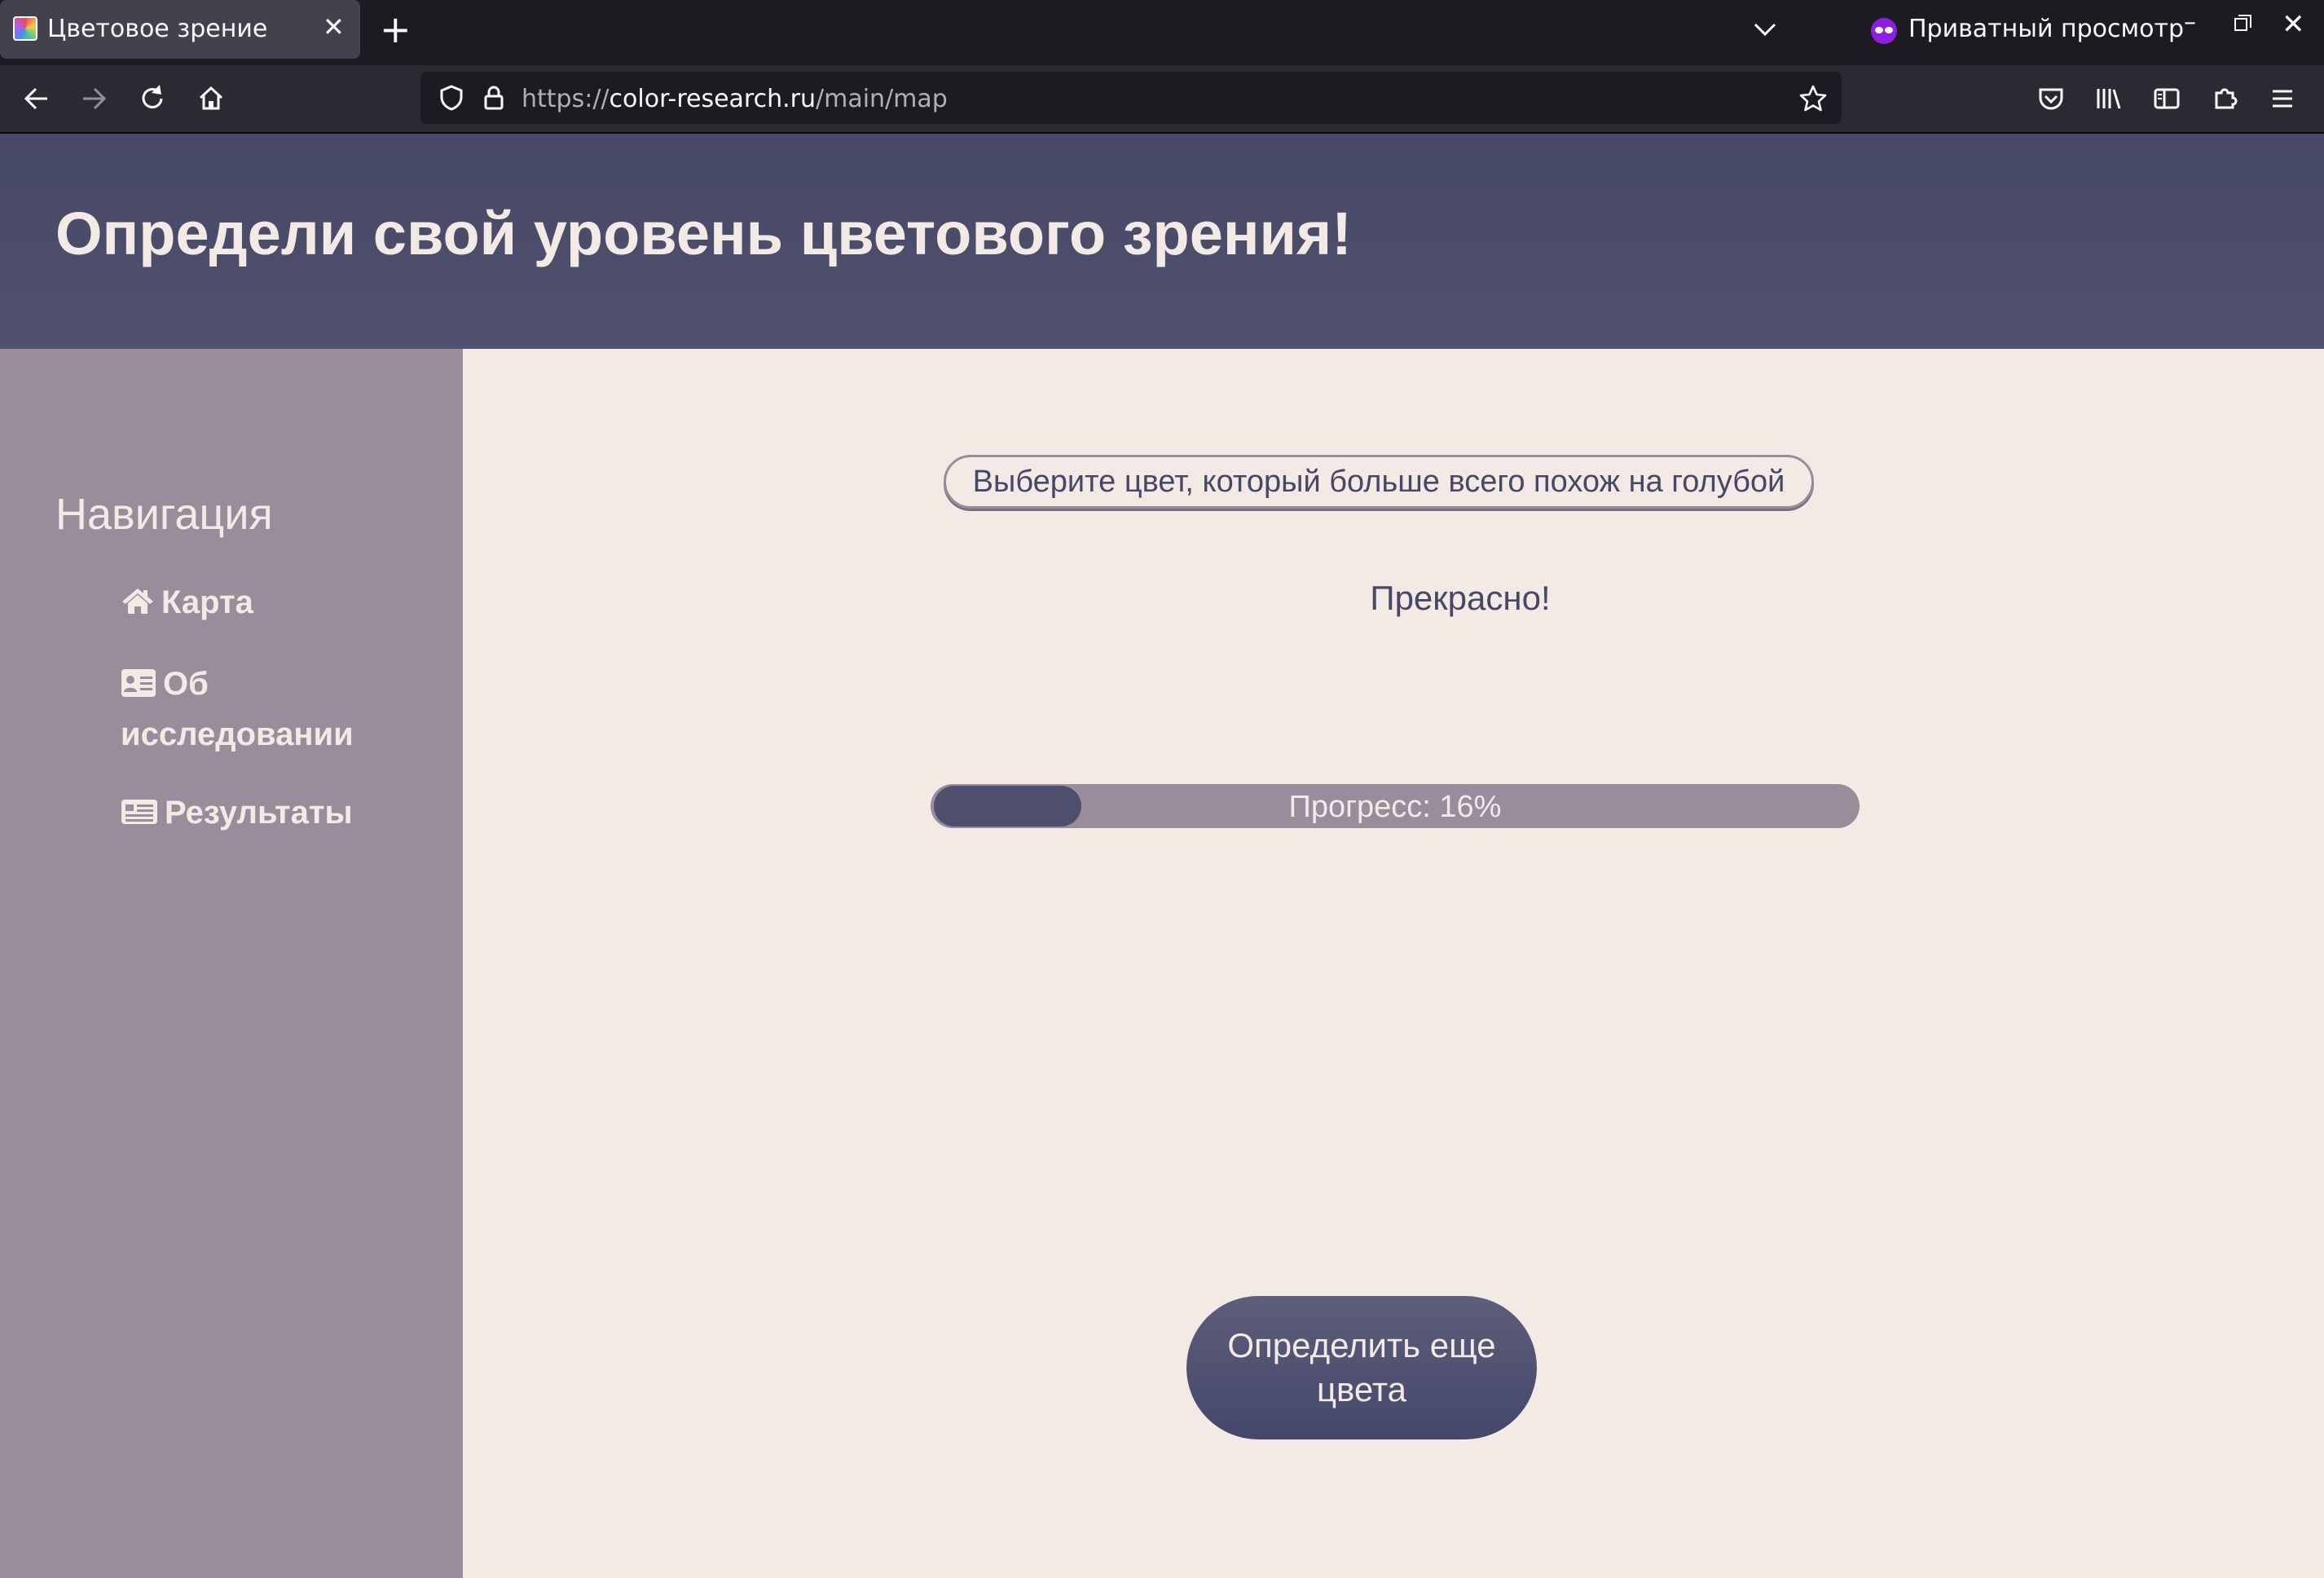 Image resolution: width=2324 pixels, height=1578 pixels. I want to click on private-browsing-icon, so click(1884, 31).